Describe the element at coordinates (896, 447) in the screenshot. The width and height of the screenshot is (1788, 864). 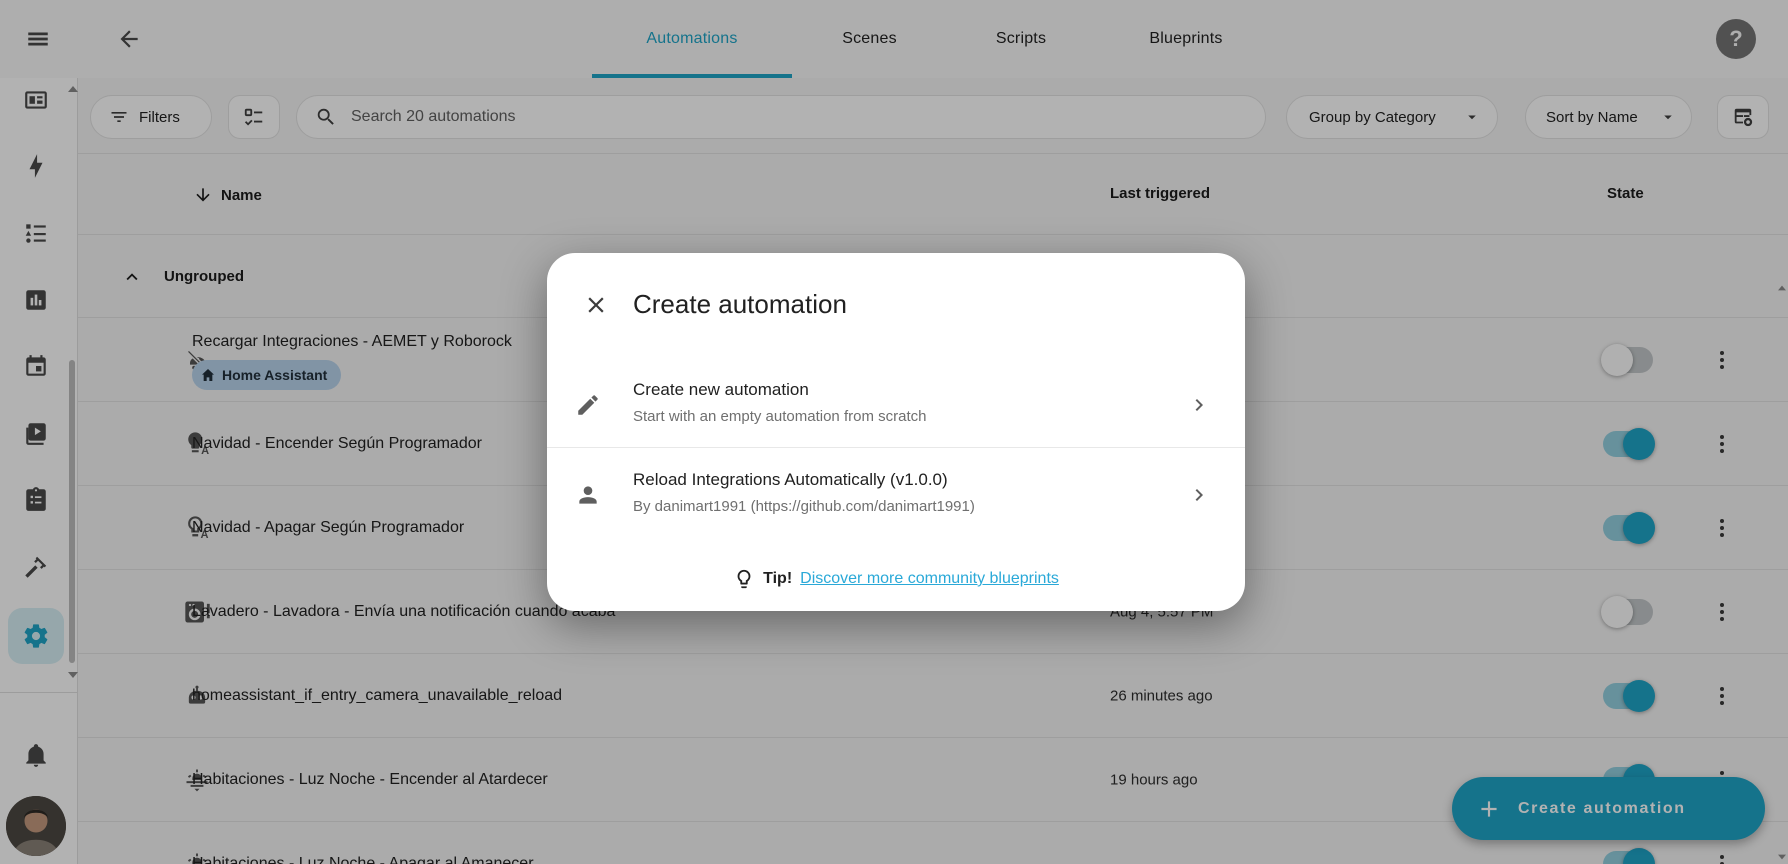
I see `dialog-divider` at that location.